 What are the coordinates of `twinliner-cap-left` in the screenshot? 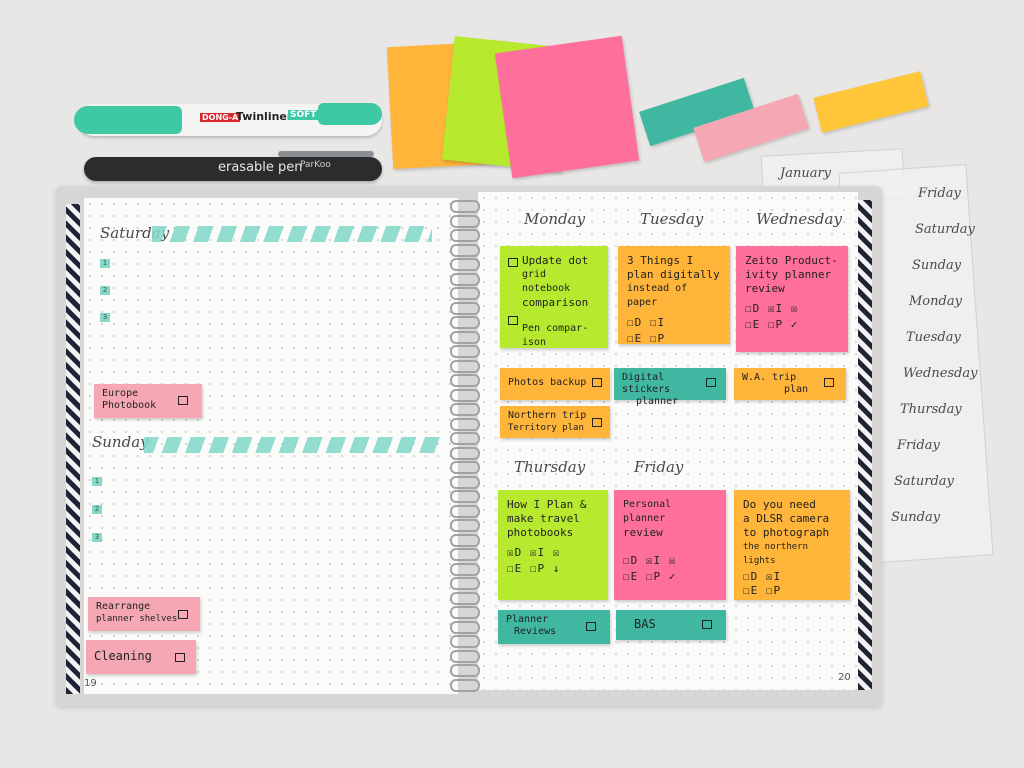 It's located at (128, 120).